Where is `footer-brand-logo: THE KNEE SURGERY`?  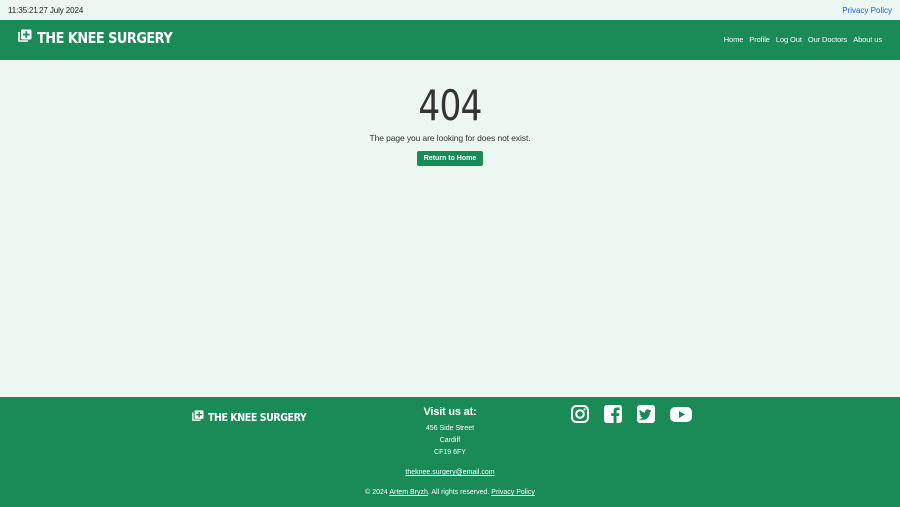
footer-brand-logo: THE KNEE SURGERY is located at coordinates (257, 417).